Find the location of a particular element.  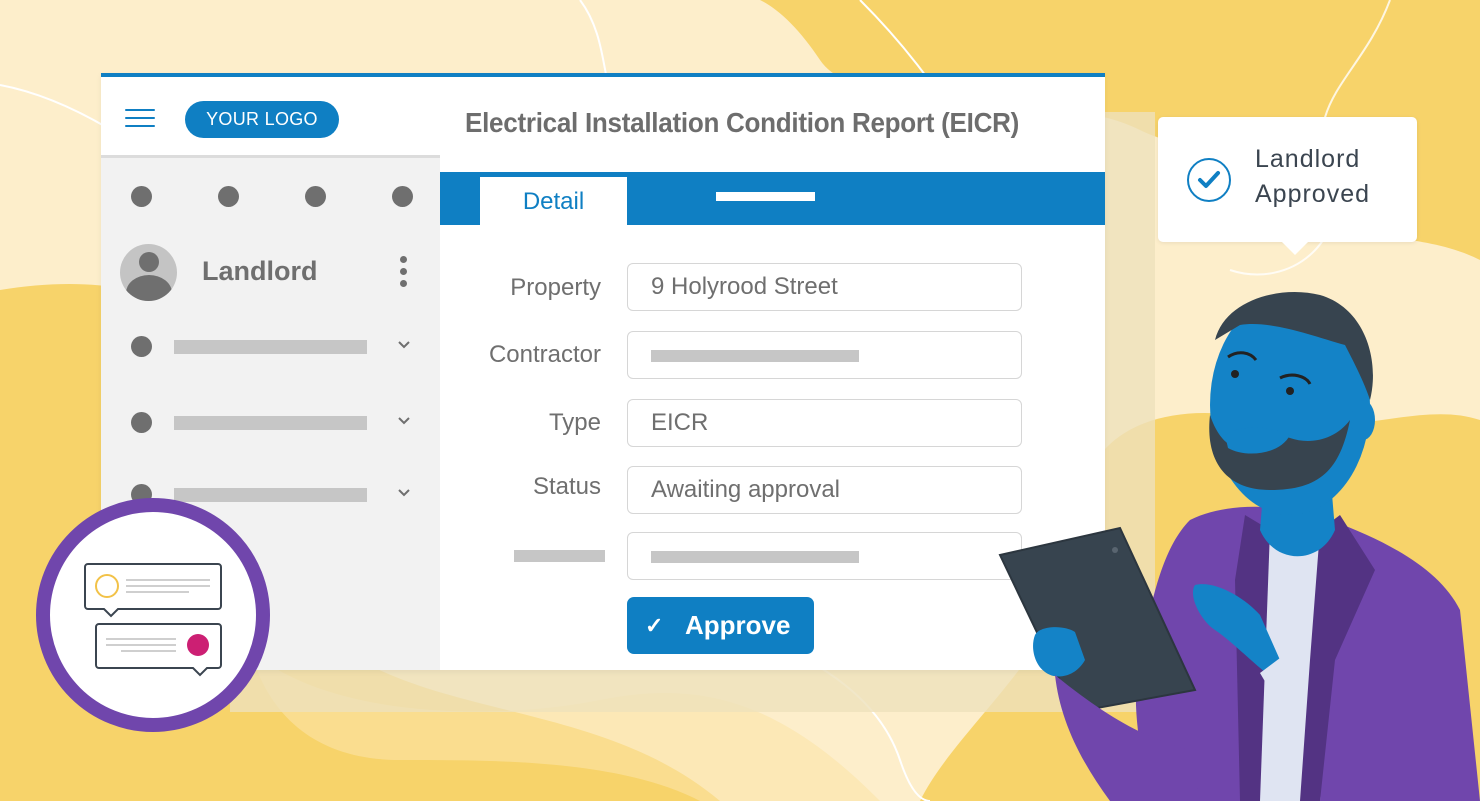

contractor-value-placeholder is located at coordinates (755, 355).